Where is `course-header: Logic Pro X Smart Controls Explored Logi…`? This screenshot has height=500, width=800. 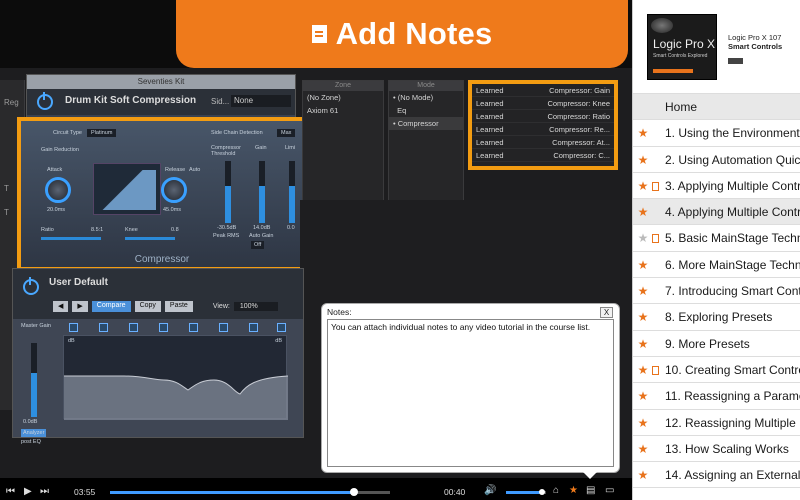 course-header: Logic Pro X Smart Controls Explored Logi… is located at coordinates (716, 47).